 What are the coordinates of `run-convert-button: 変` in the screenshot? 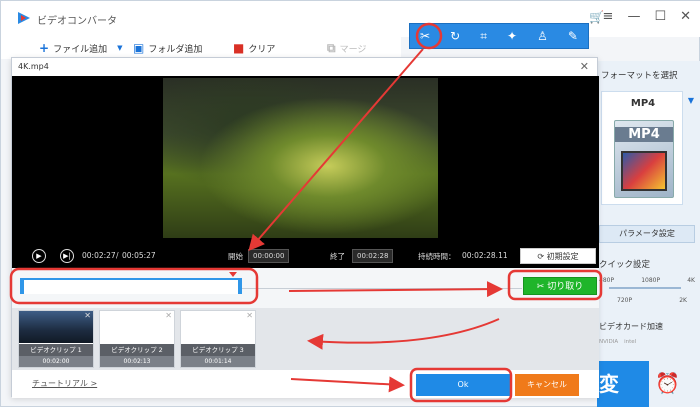 It's located at (623, 384).